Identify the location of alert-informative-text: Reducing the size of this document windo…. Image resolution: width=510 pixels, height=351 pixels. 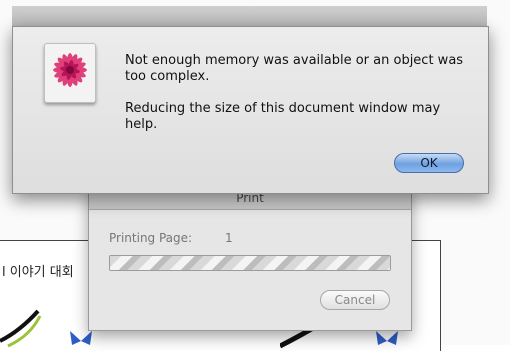
(283, 116).